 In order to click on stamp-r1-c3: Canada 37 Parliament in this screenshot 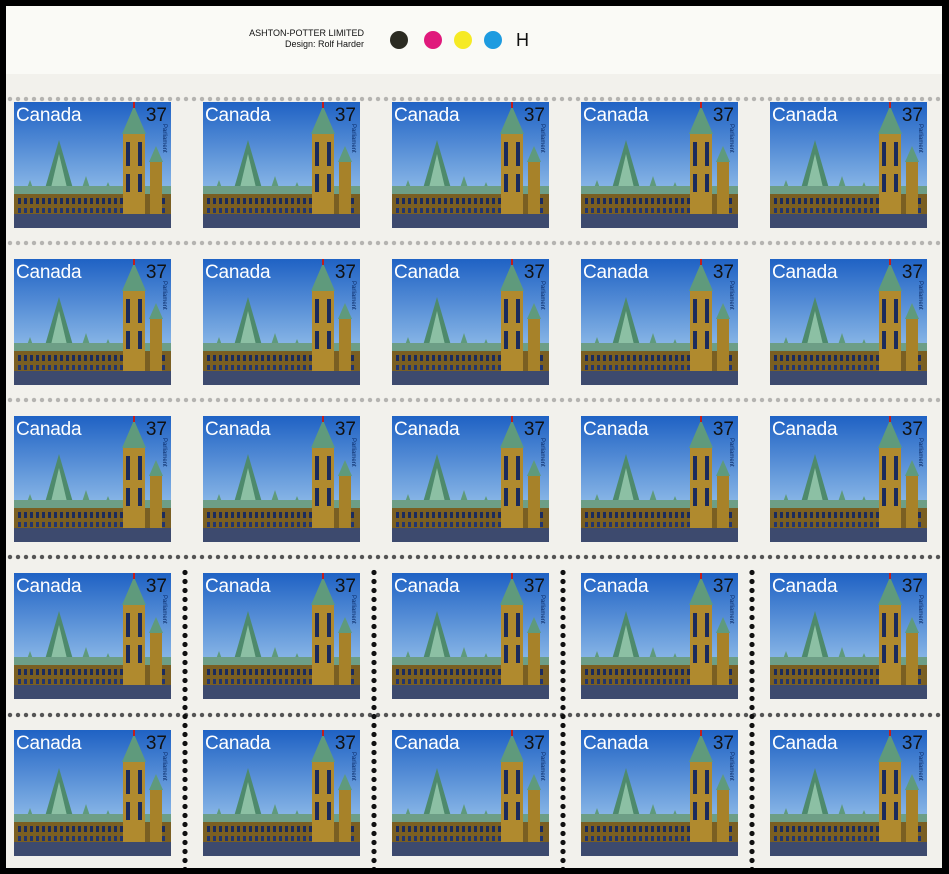, I will do `click(470, 165)`.